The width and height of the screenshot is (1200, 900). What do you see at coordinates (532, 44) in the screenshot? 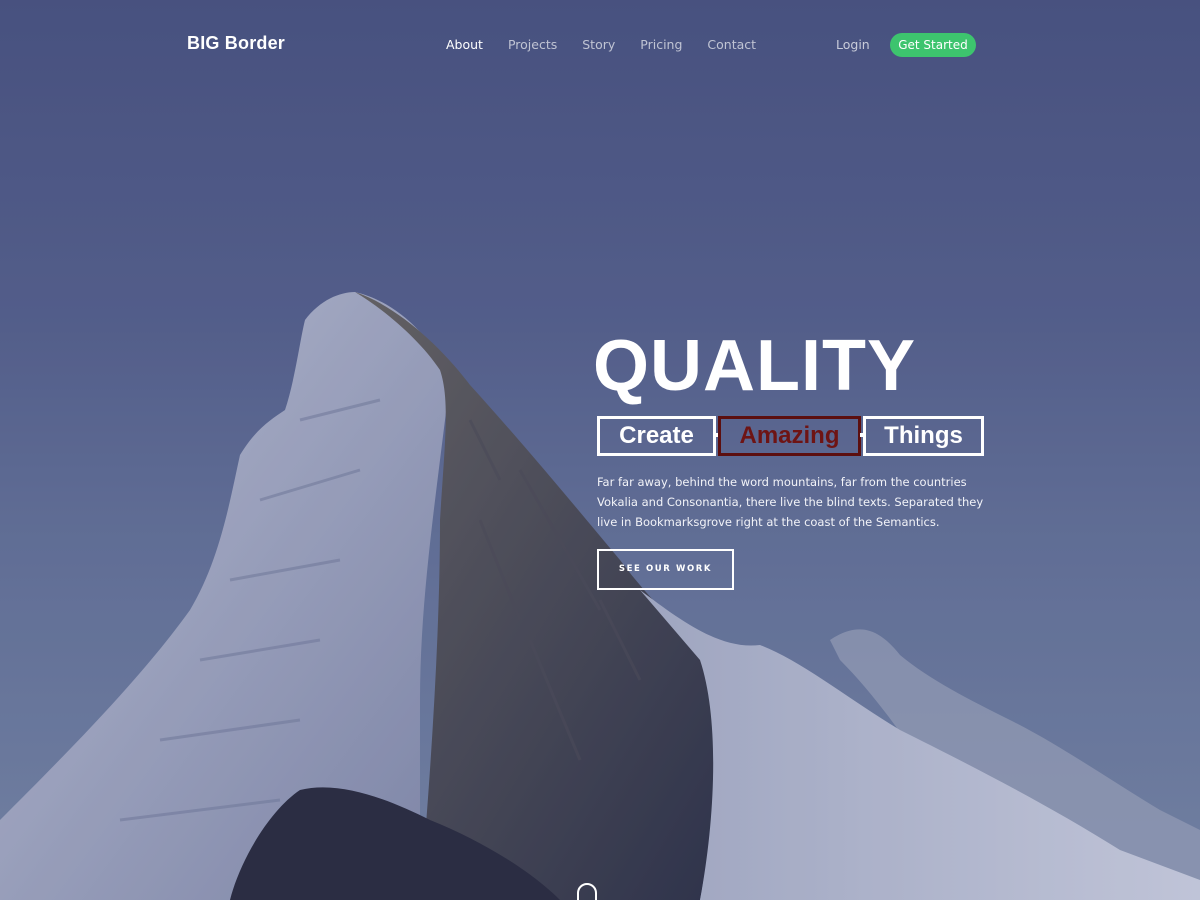
I see `nav-link-projects: Projects` at bounding box center [532, 44].